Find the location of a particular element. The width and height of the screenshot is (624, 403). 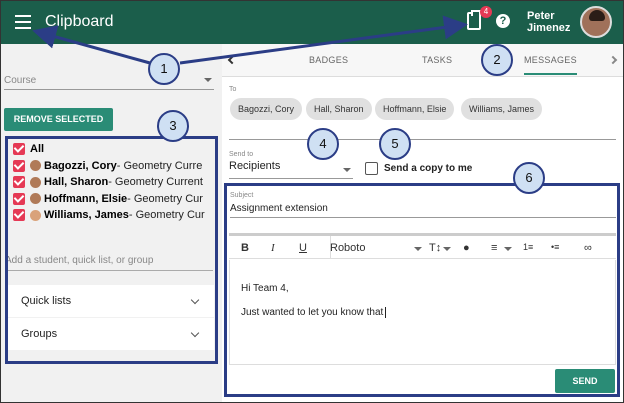

annotation-arrows is located at coordinates (250, 40).